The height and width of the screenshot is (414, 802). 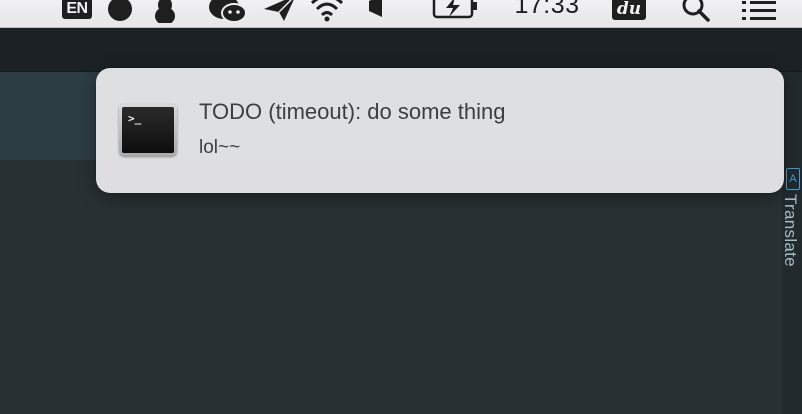 What do you see at coordinates (352, 111) in the screenshot?
I see `notification-title: TODO (timeout): do some thing` at bounding box center [352, 111].